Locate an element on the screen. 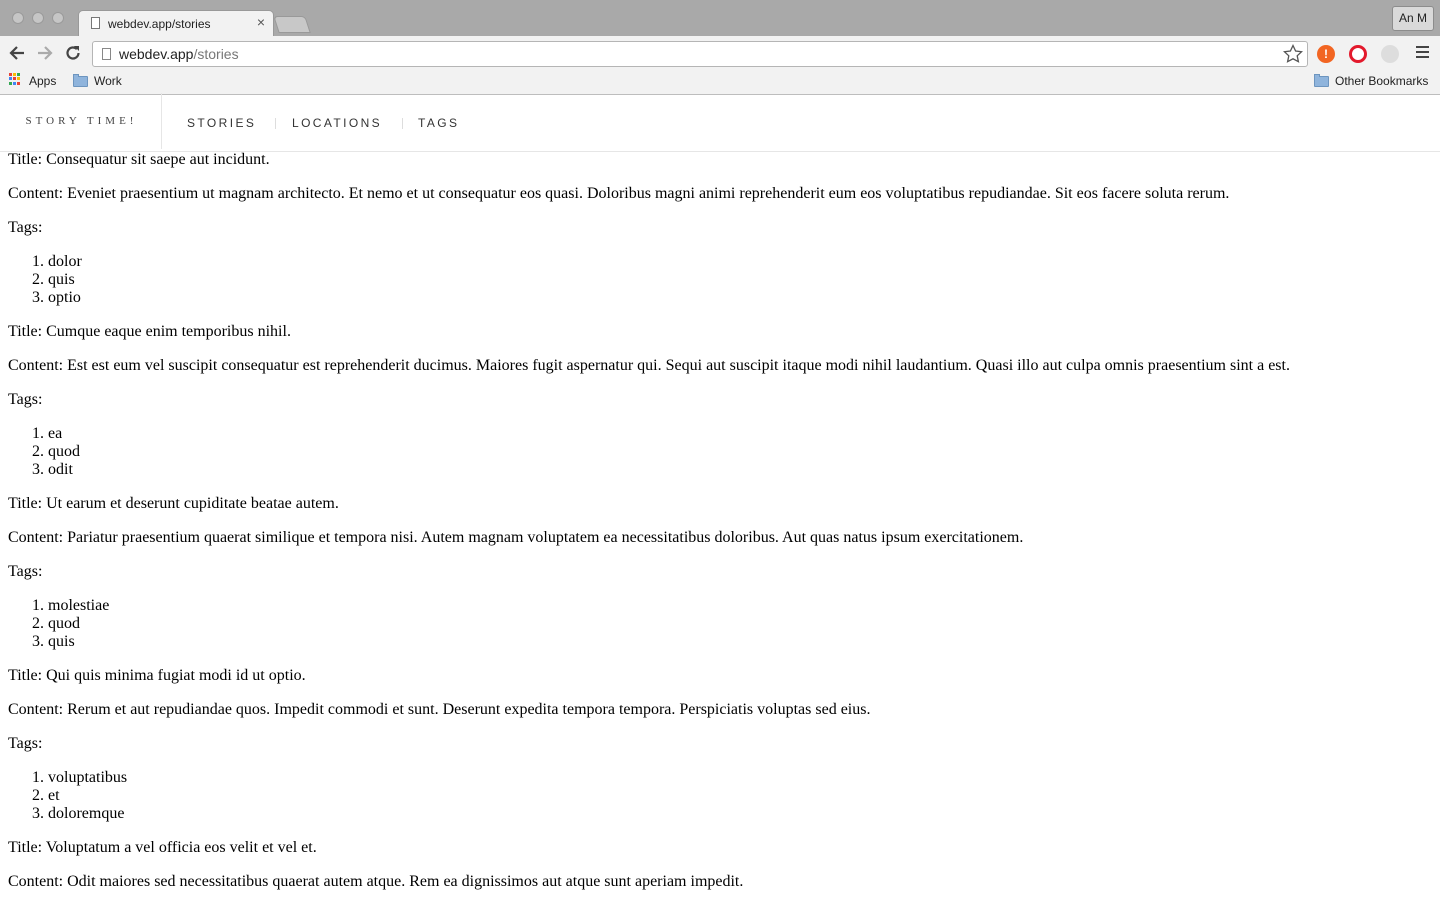 The height and width of the screenshot is (907, 1440). tag-item: ea is located at coordinates (740, 434).